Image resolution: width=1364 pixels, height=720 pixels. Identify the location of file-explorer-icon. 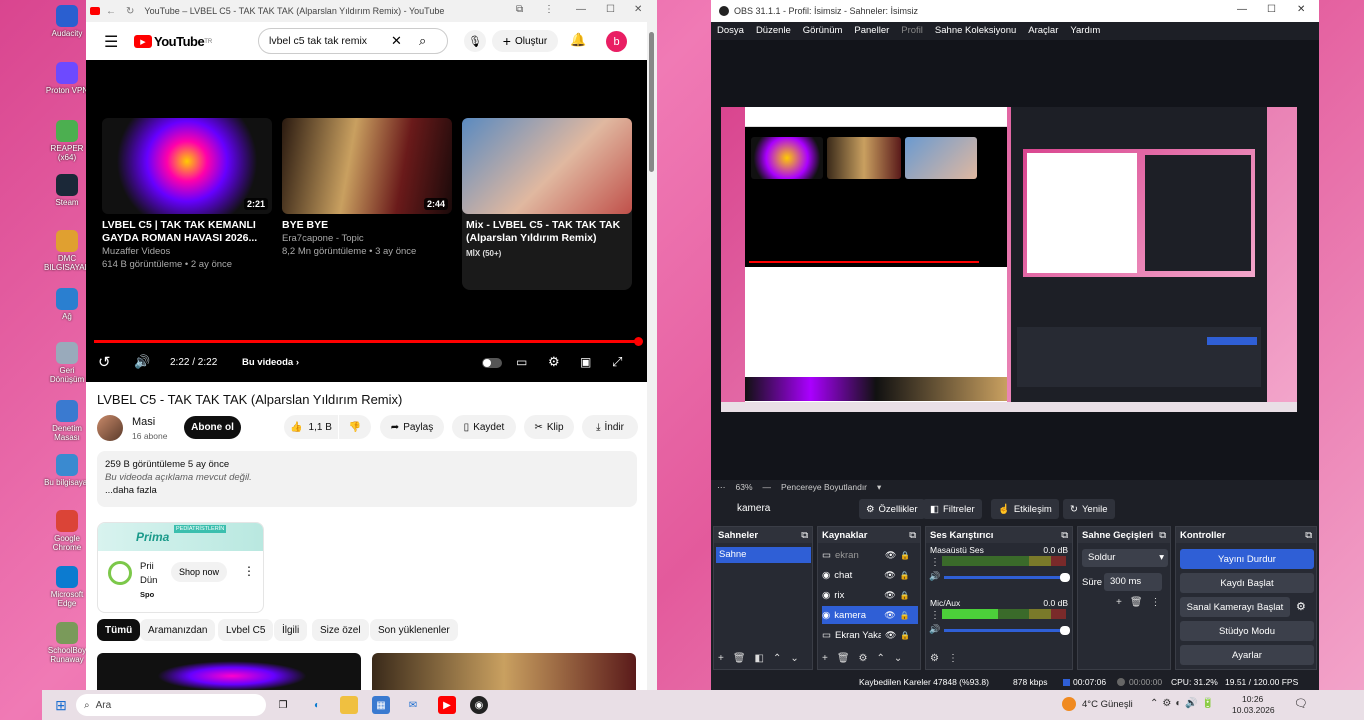
(349, 705).